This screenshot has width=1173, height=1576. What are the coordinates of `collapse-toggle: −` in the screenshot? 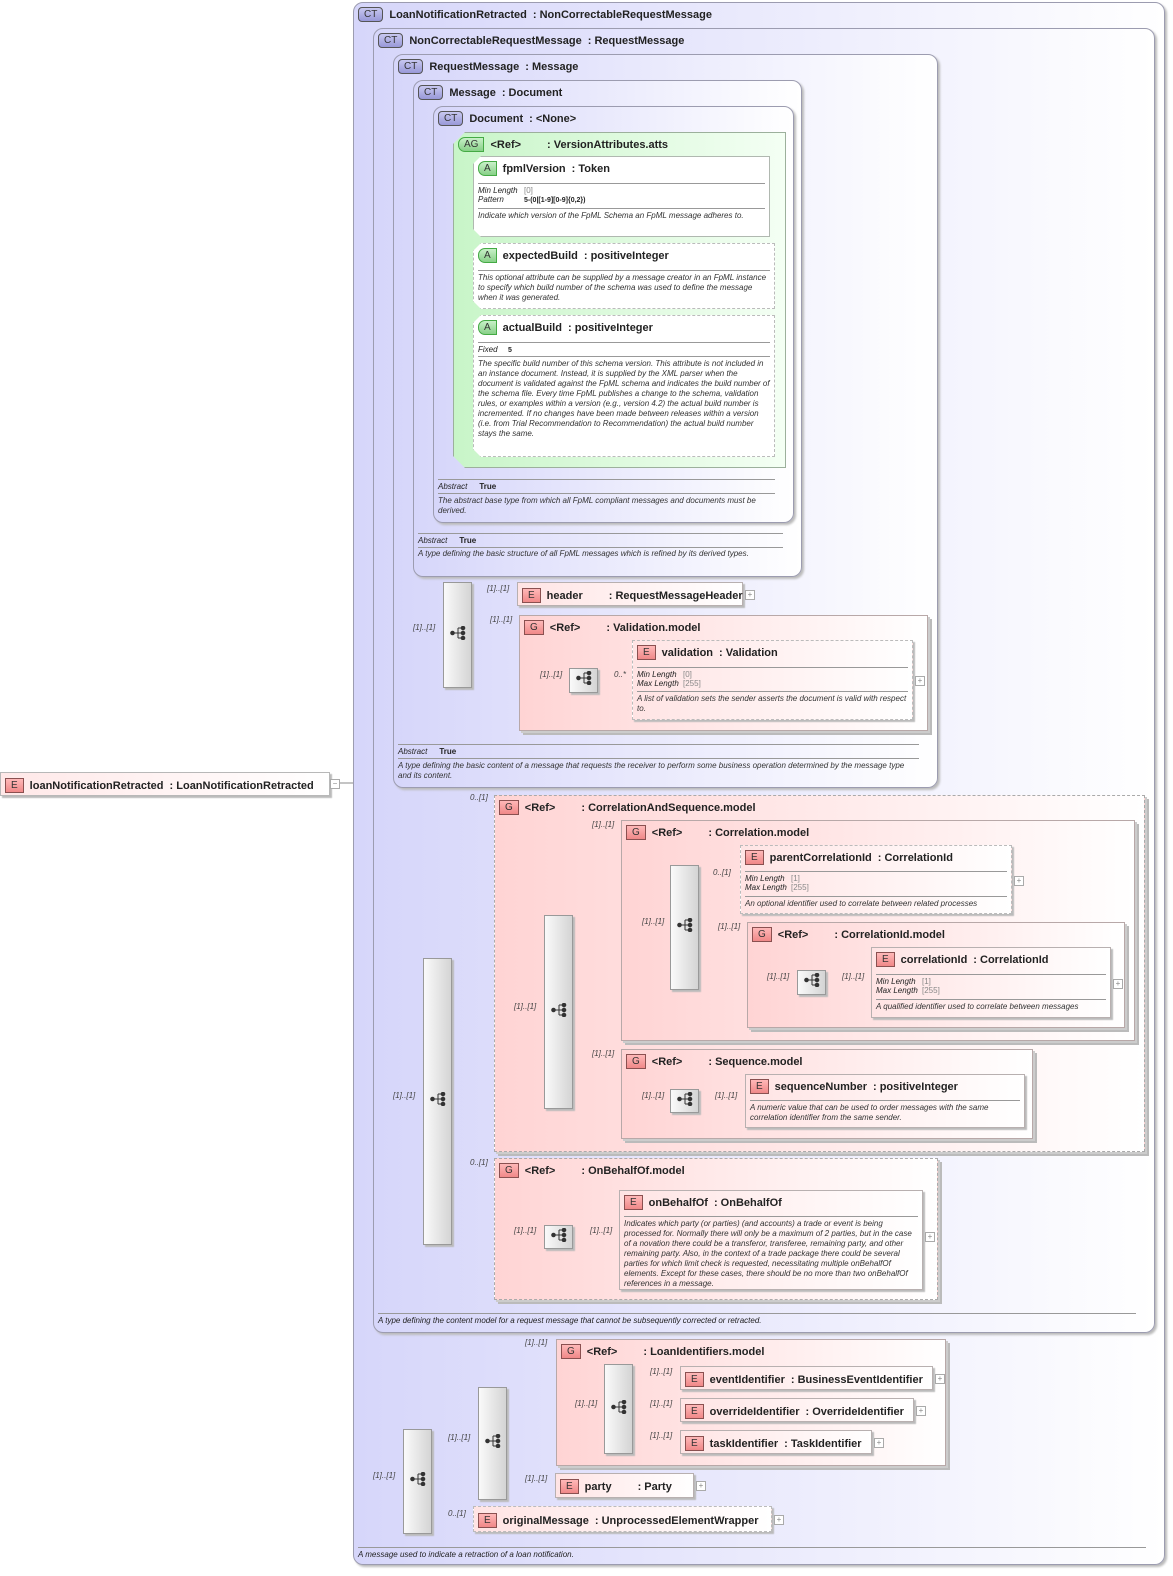 It's located at (335, 784).